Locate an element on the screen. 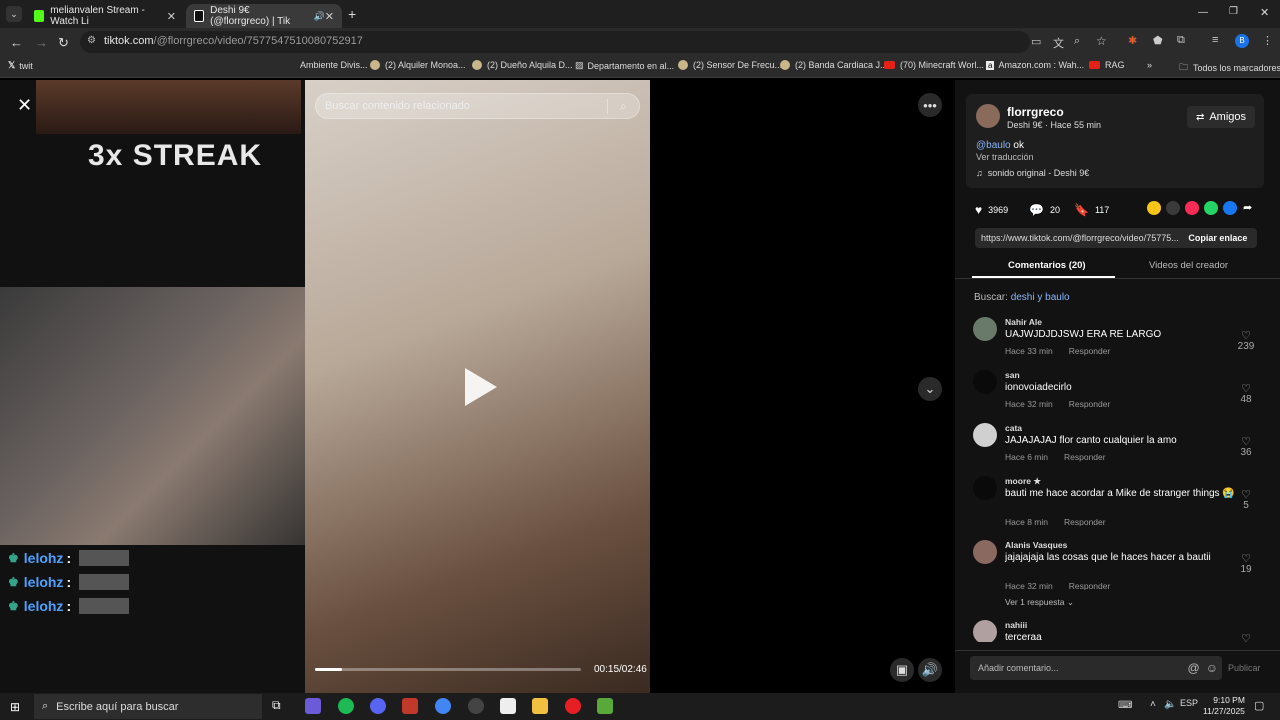 The height and width of the screenshot is (720, 1280). chevron-up-icon: ˄ is located at coordinates (1153, 704).